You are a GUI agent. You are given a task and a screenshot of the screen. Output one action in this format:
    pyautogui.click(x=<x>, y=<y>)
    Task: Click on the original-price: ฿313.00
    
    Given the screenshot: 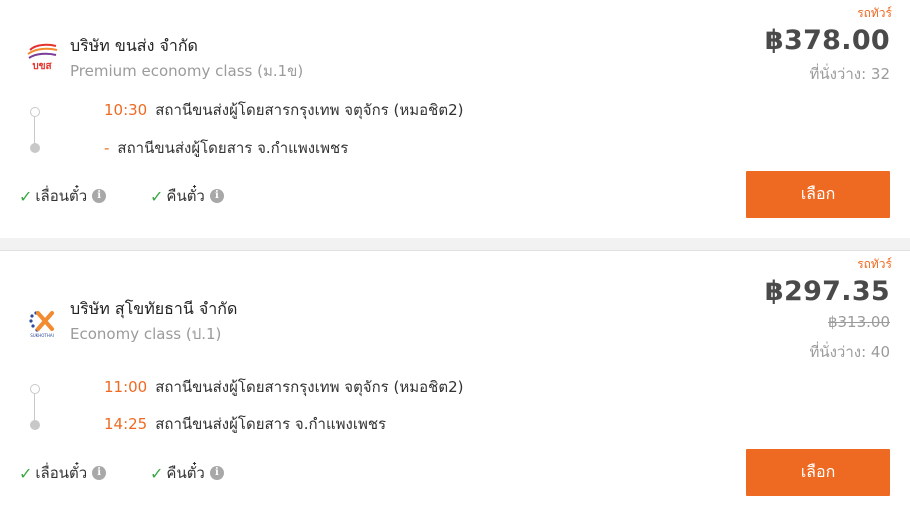 What is the action you would take?
    pyautogui.click(x=858, y=322)
    